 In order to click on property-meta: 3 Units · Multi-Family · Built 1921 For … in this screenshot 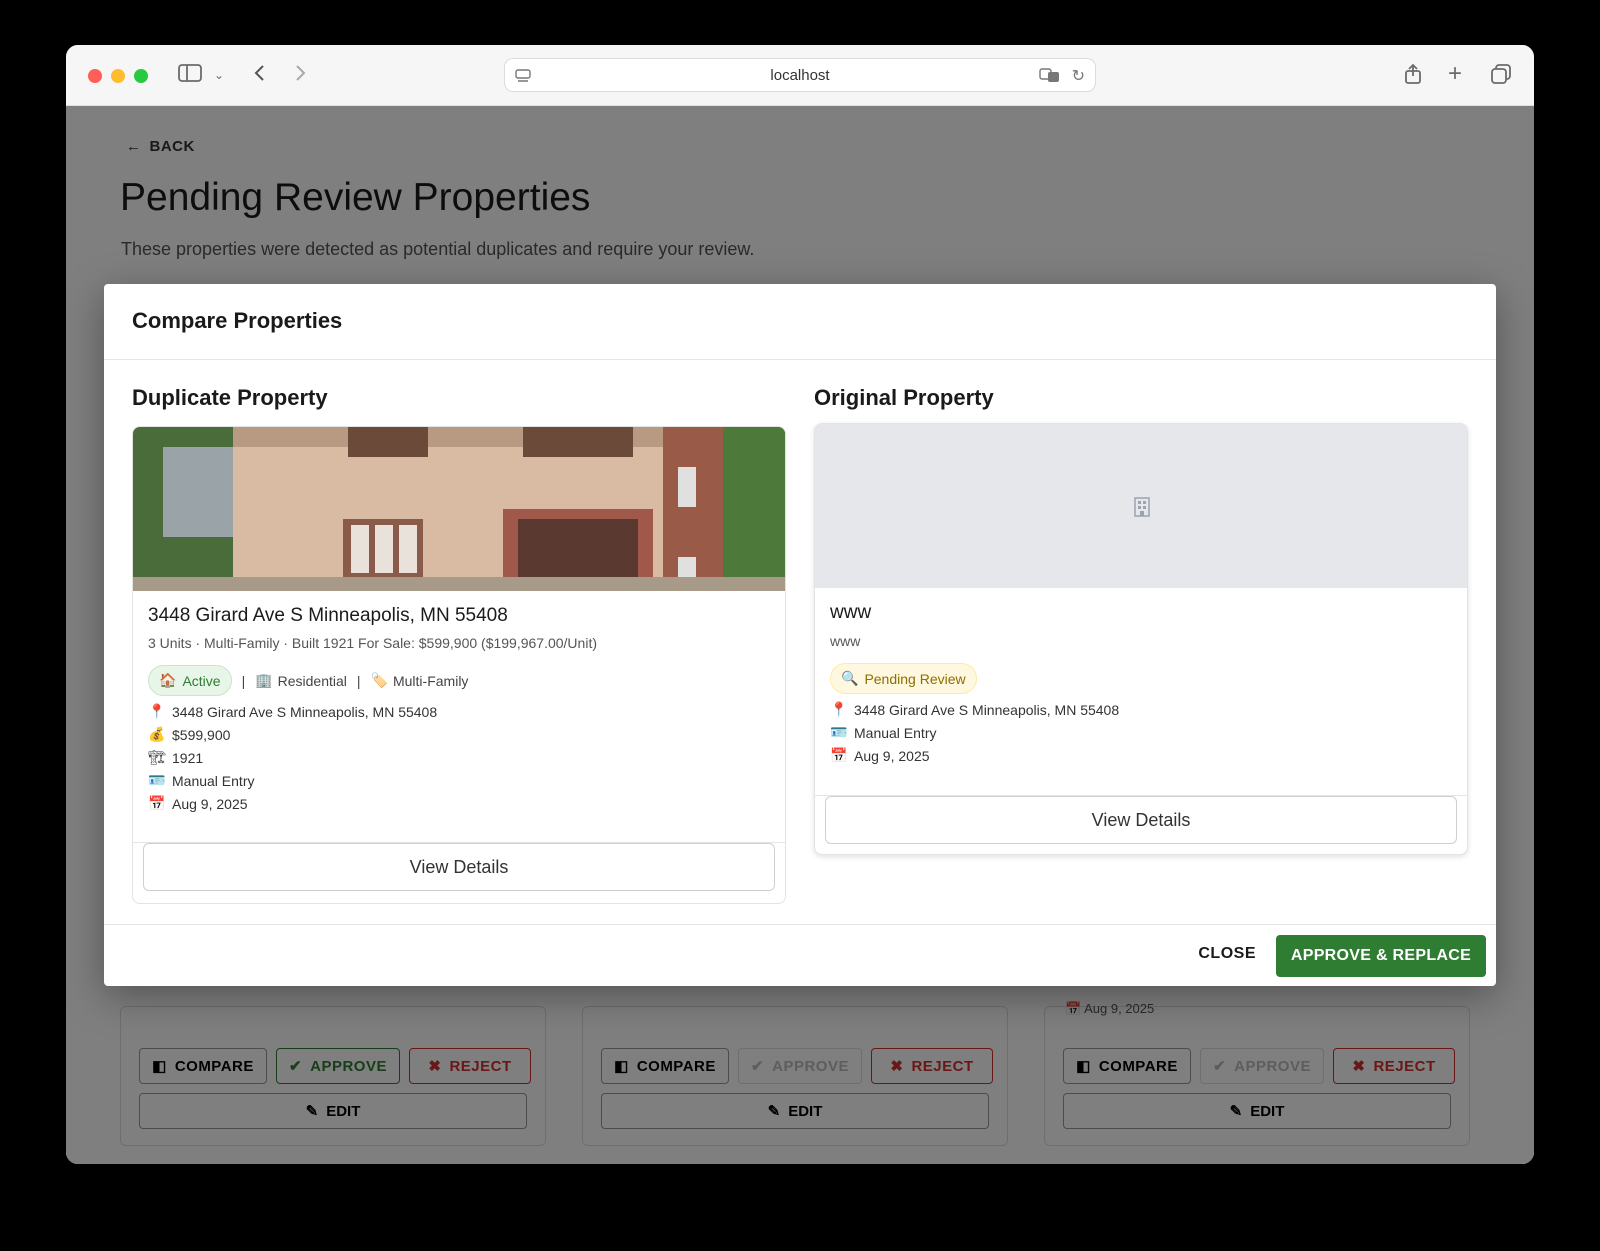, I will do `click(372, 643)`.